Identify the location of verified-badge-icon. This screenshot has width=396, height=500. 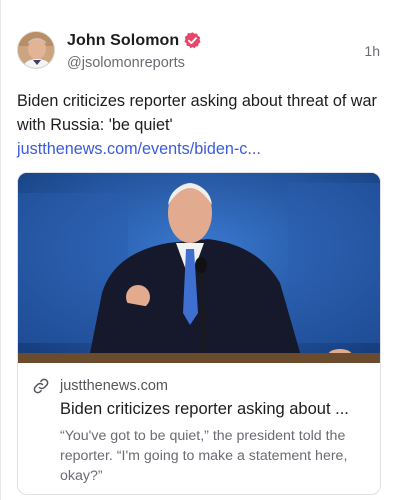
(192, 40).